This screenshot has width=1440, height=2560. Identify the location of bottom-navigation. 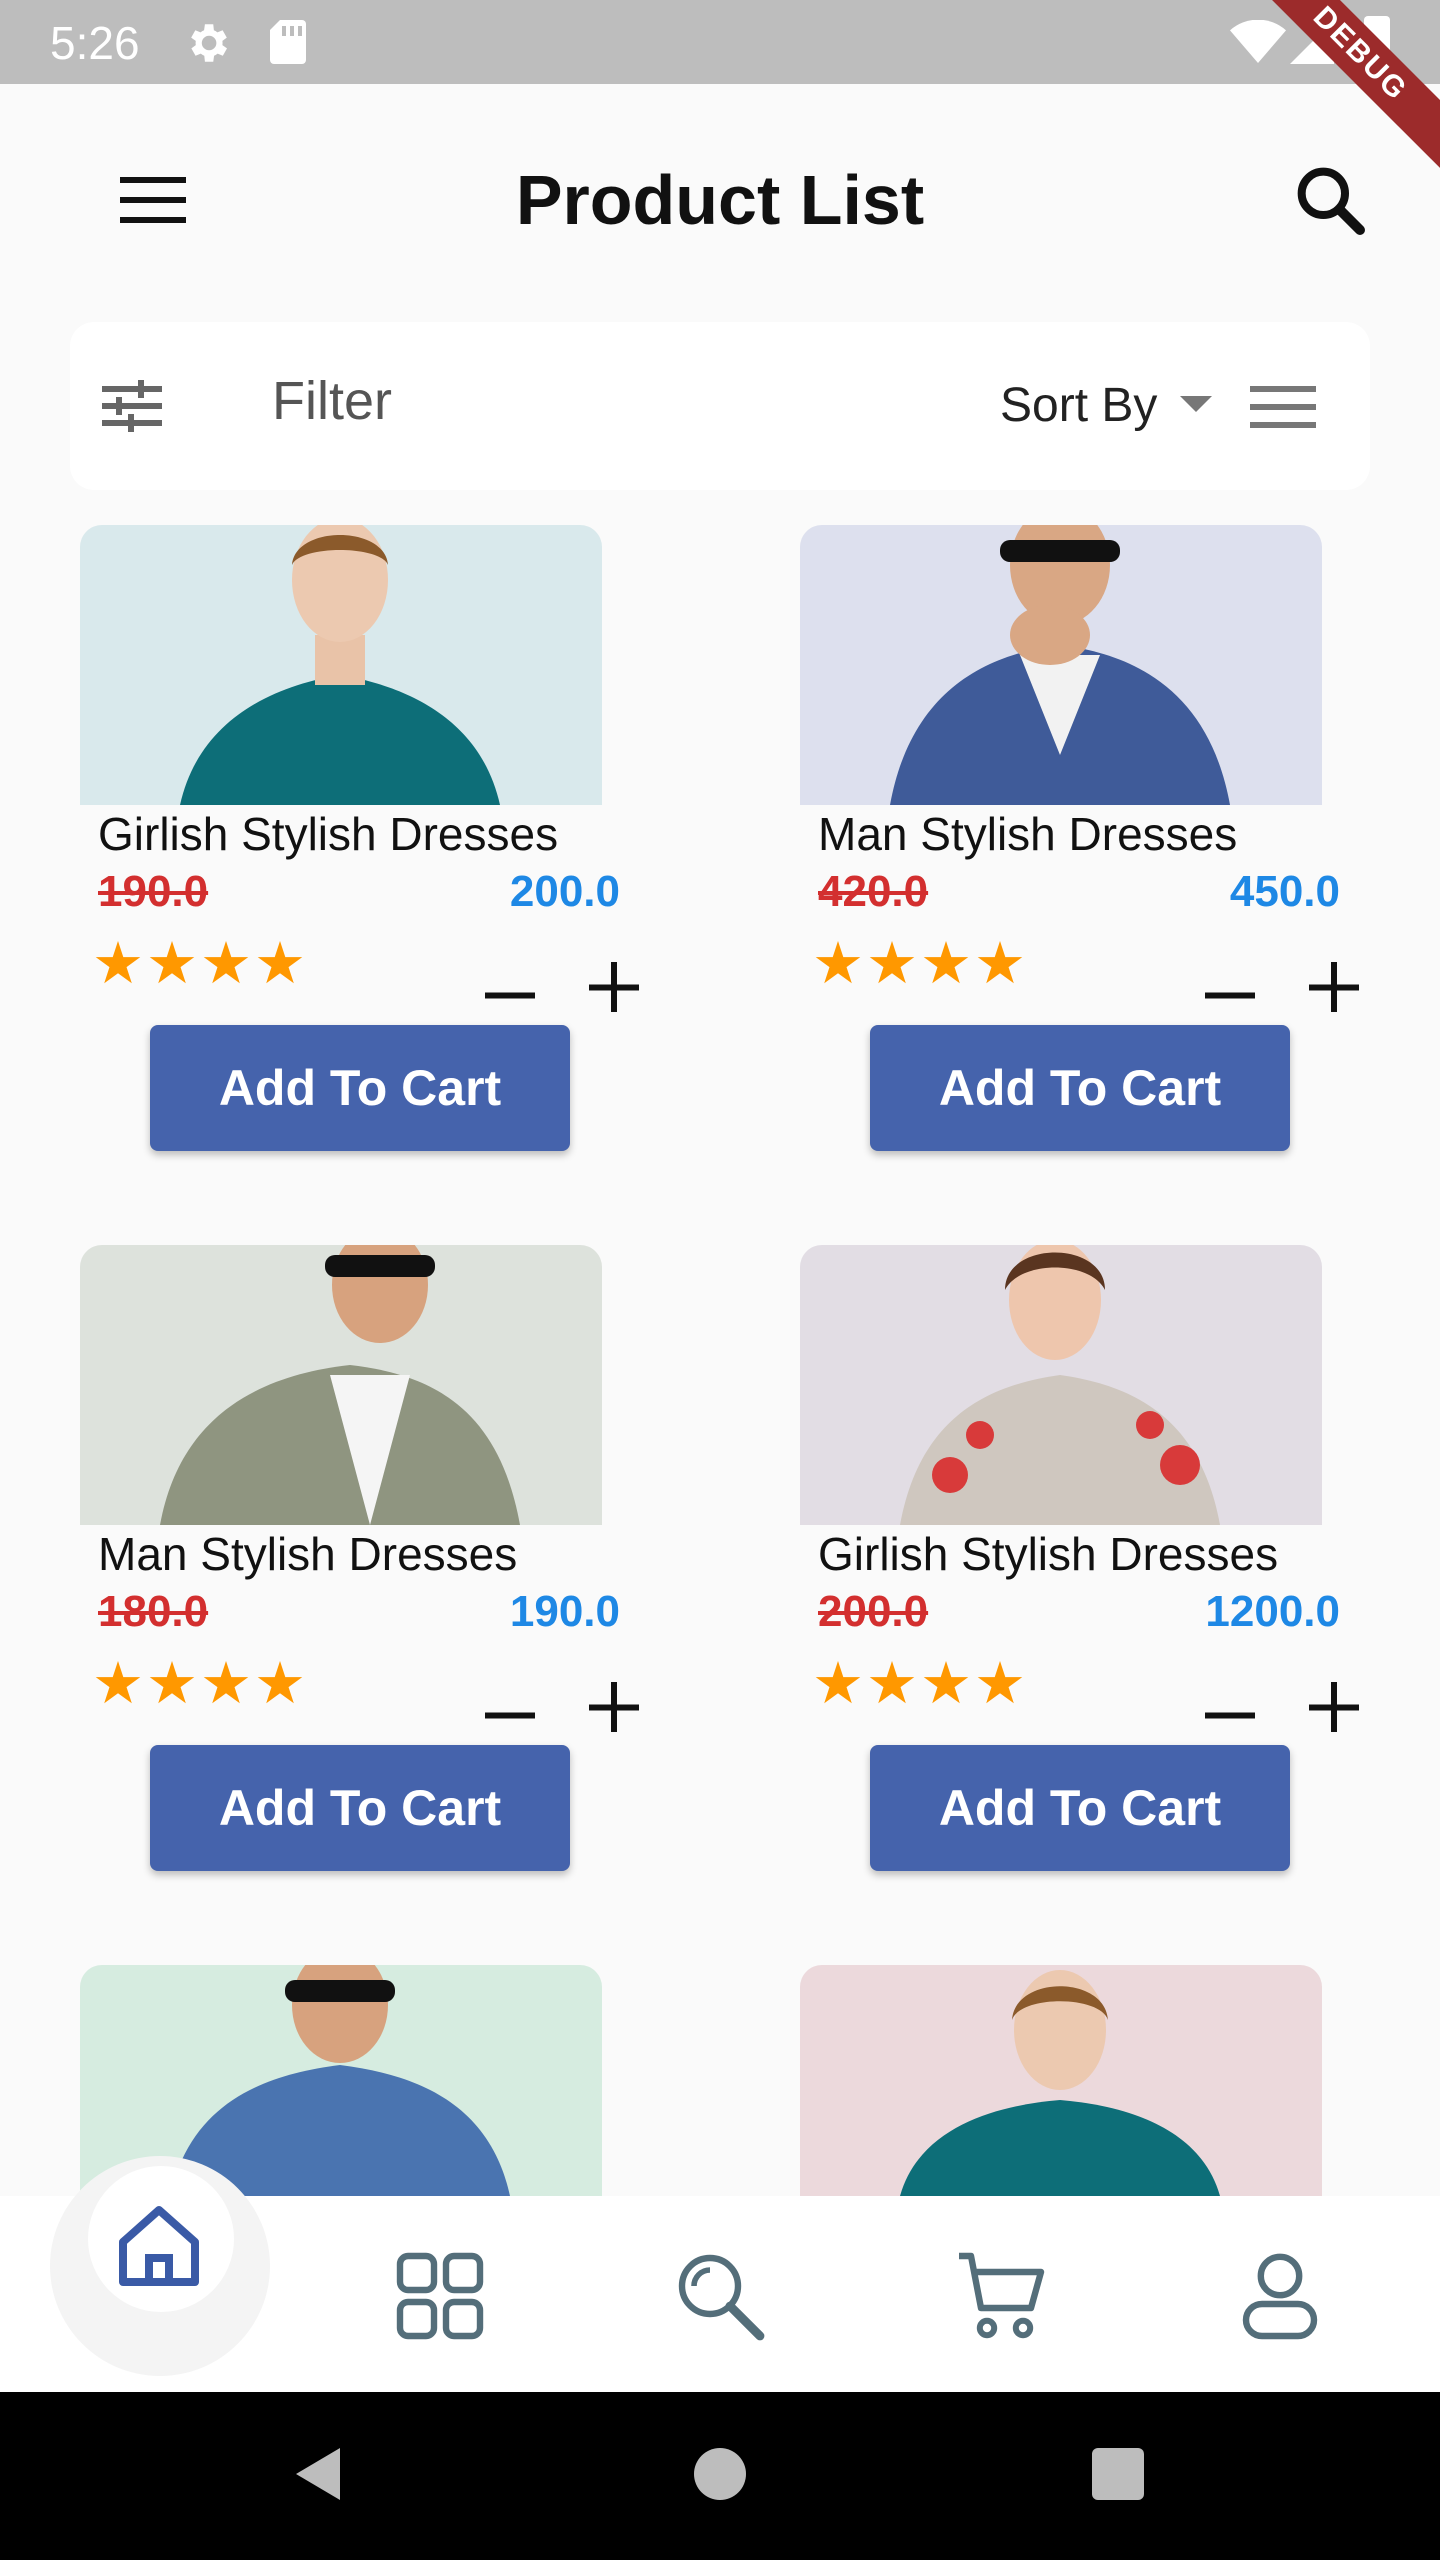
(720, 2274).